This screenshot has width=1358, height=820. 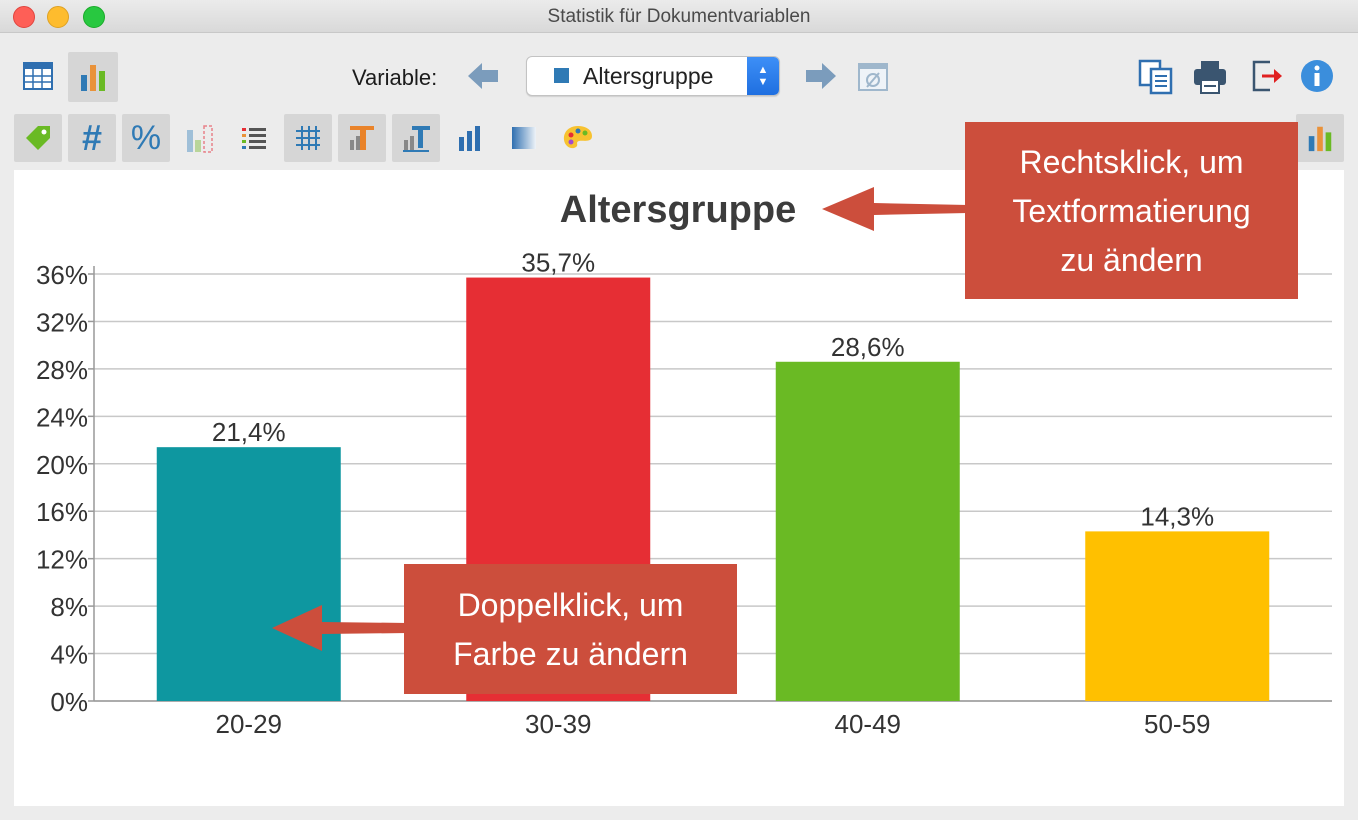 I want to click on bar-pointer-arrow, so click(x=340, y=628).